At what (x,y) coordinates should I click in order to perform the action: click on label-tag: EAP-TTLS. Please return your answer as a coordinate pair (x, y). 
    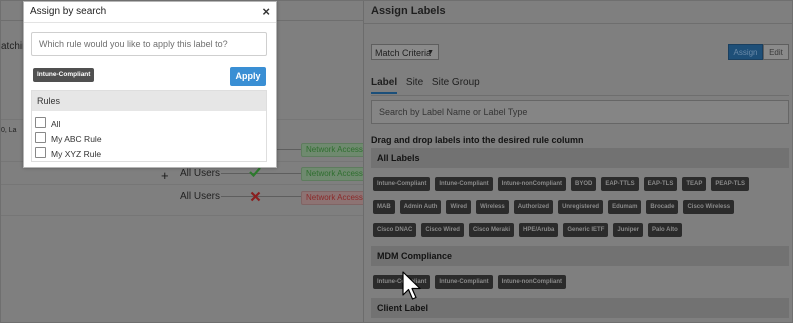
    Looking at the image, I should click on (620, 184).